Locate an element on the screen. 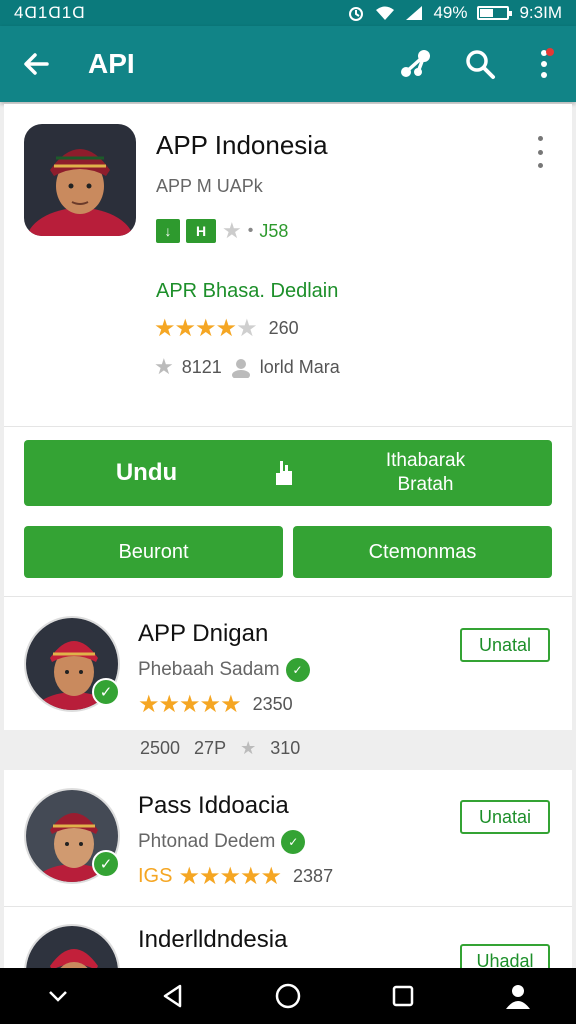  signal-icon is located at coordinates (414, 13).